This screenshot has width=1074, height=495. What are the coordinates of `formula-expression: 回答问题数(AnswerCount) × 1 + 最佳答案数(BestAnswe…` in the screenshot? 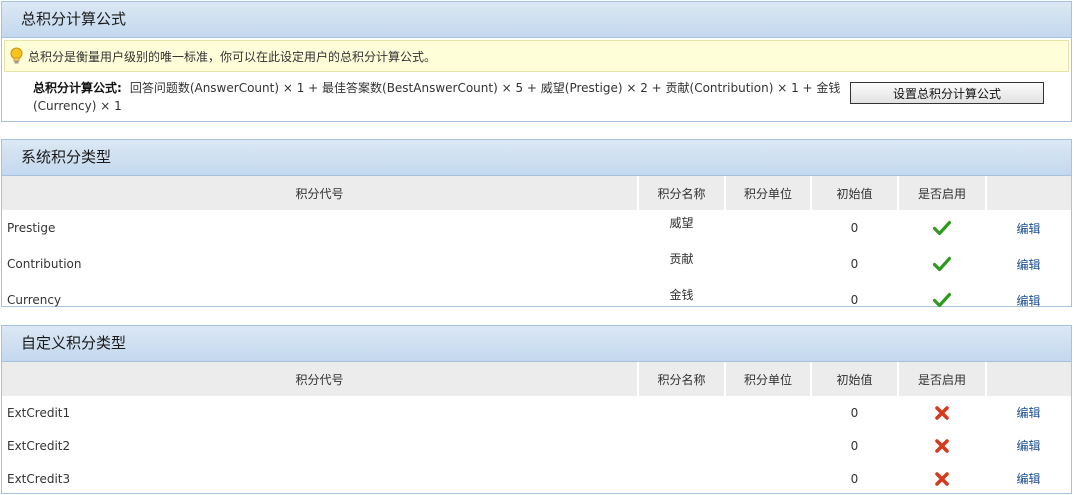 It's located at (437, 97).